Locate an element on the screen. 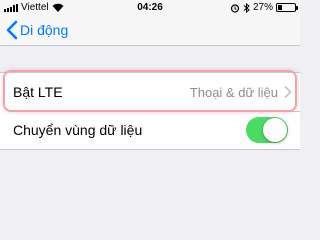 This screenshot has height=240, width=320. status-right: 27% is located at coordinates (264, 7).